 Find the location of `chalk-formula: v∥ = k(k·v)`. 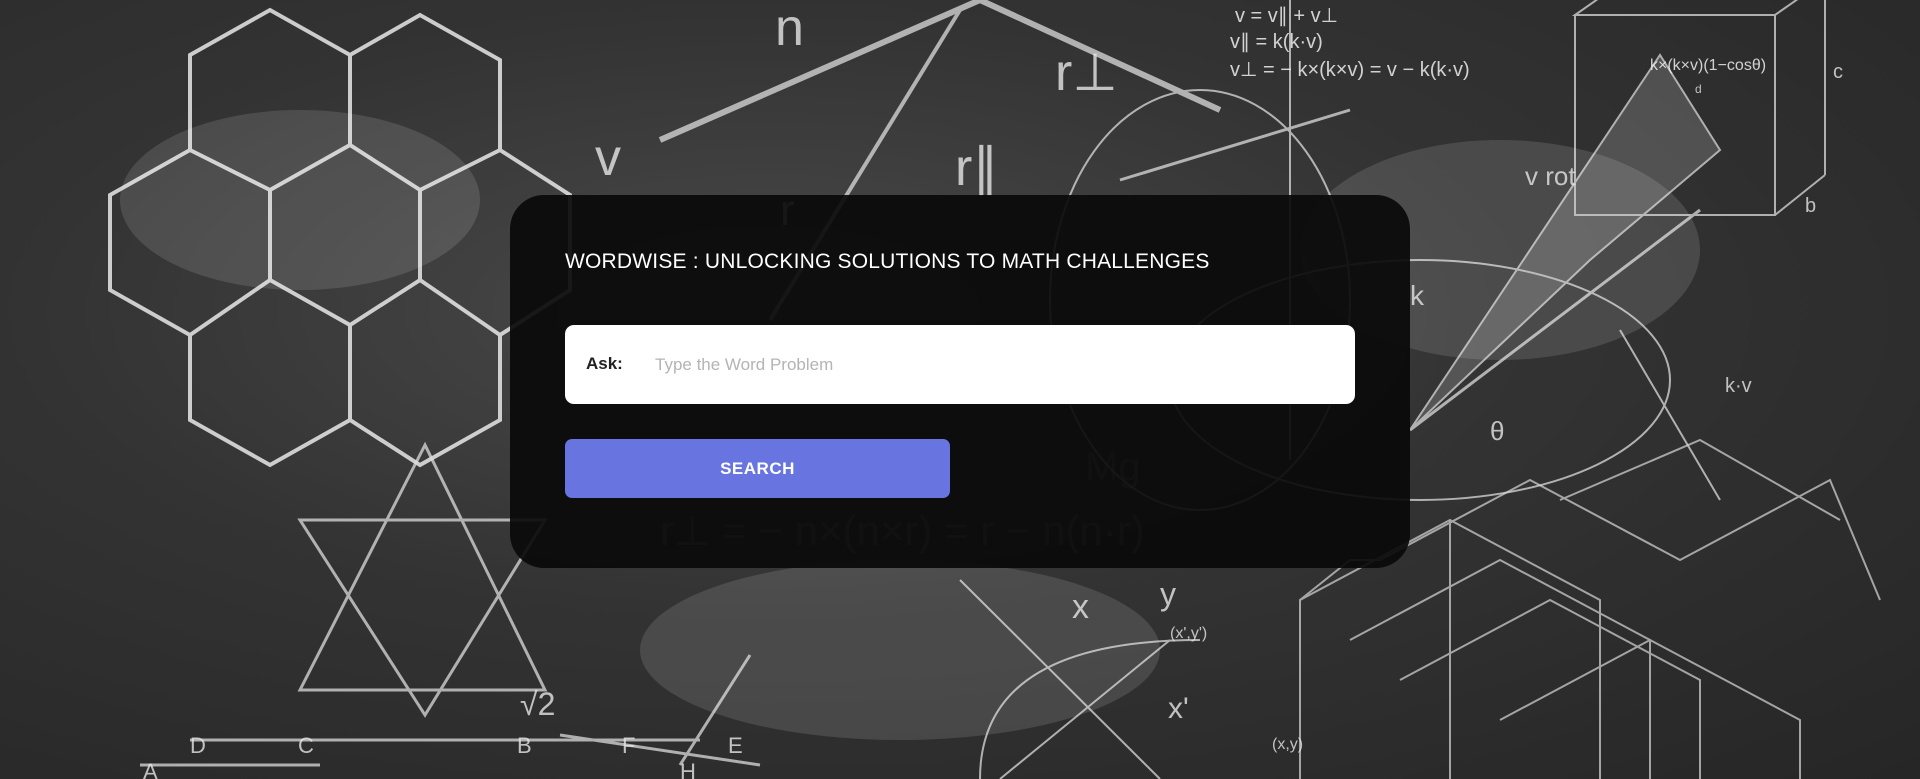

chalk-formula: v∥ = k(k·v) is located at coordinates (1276, 42).